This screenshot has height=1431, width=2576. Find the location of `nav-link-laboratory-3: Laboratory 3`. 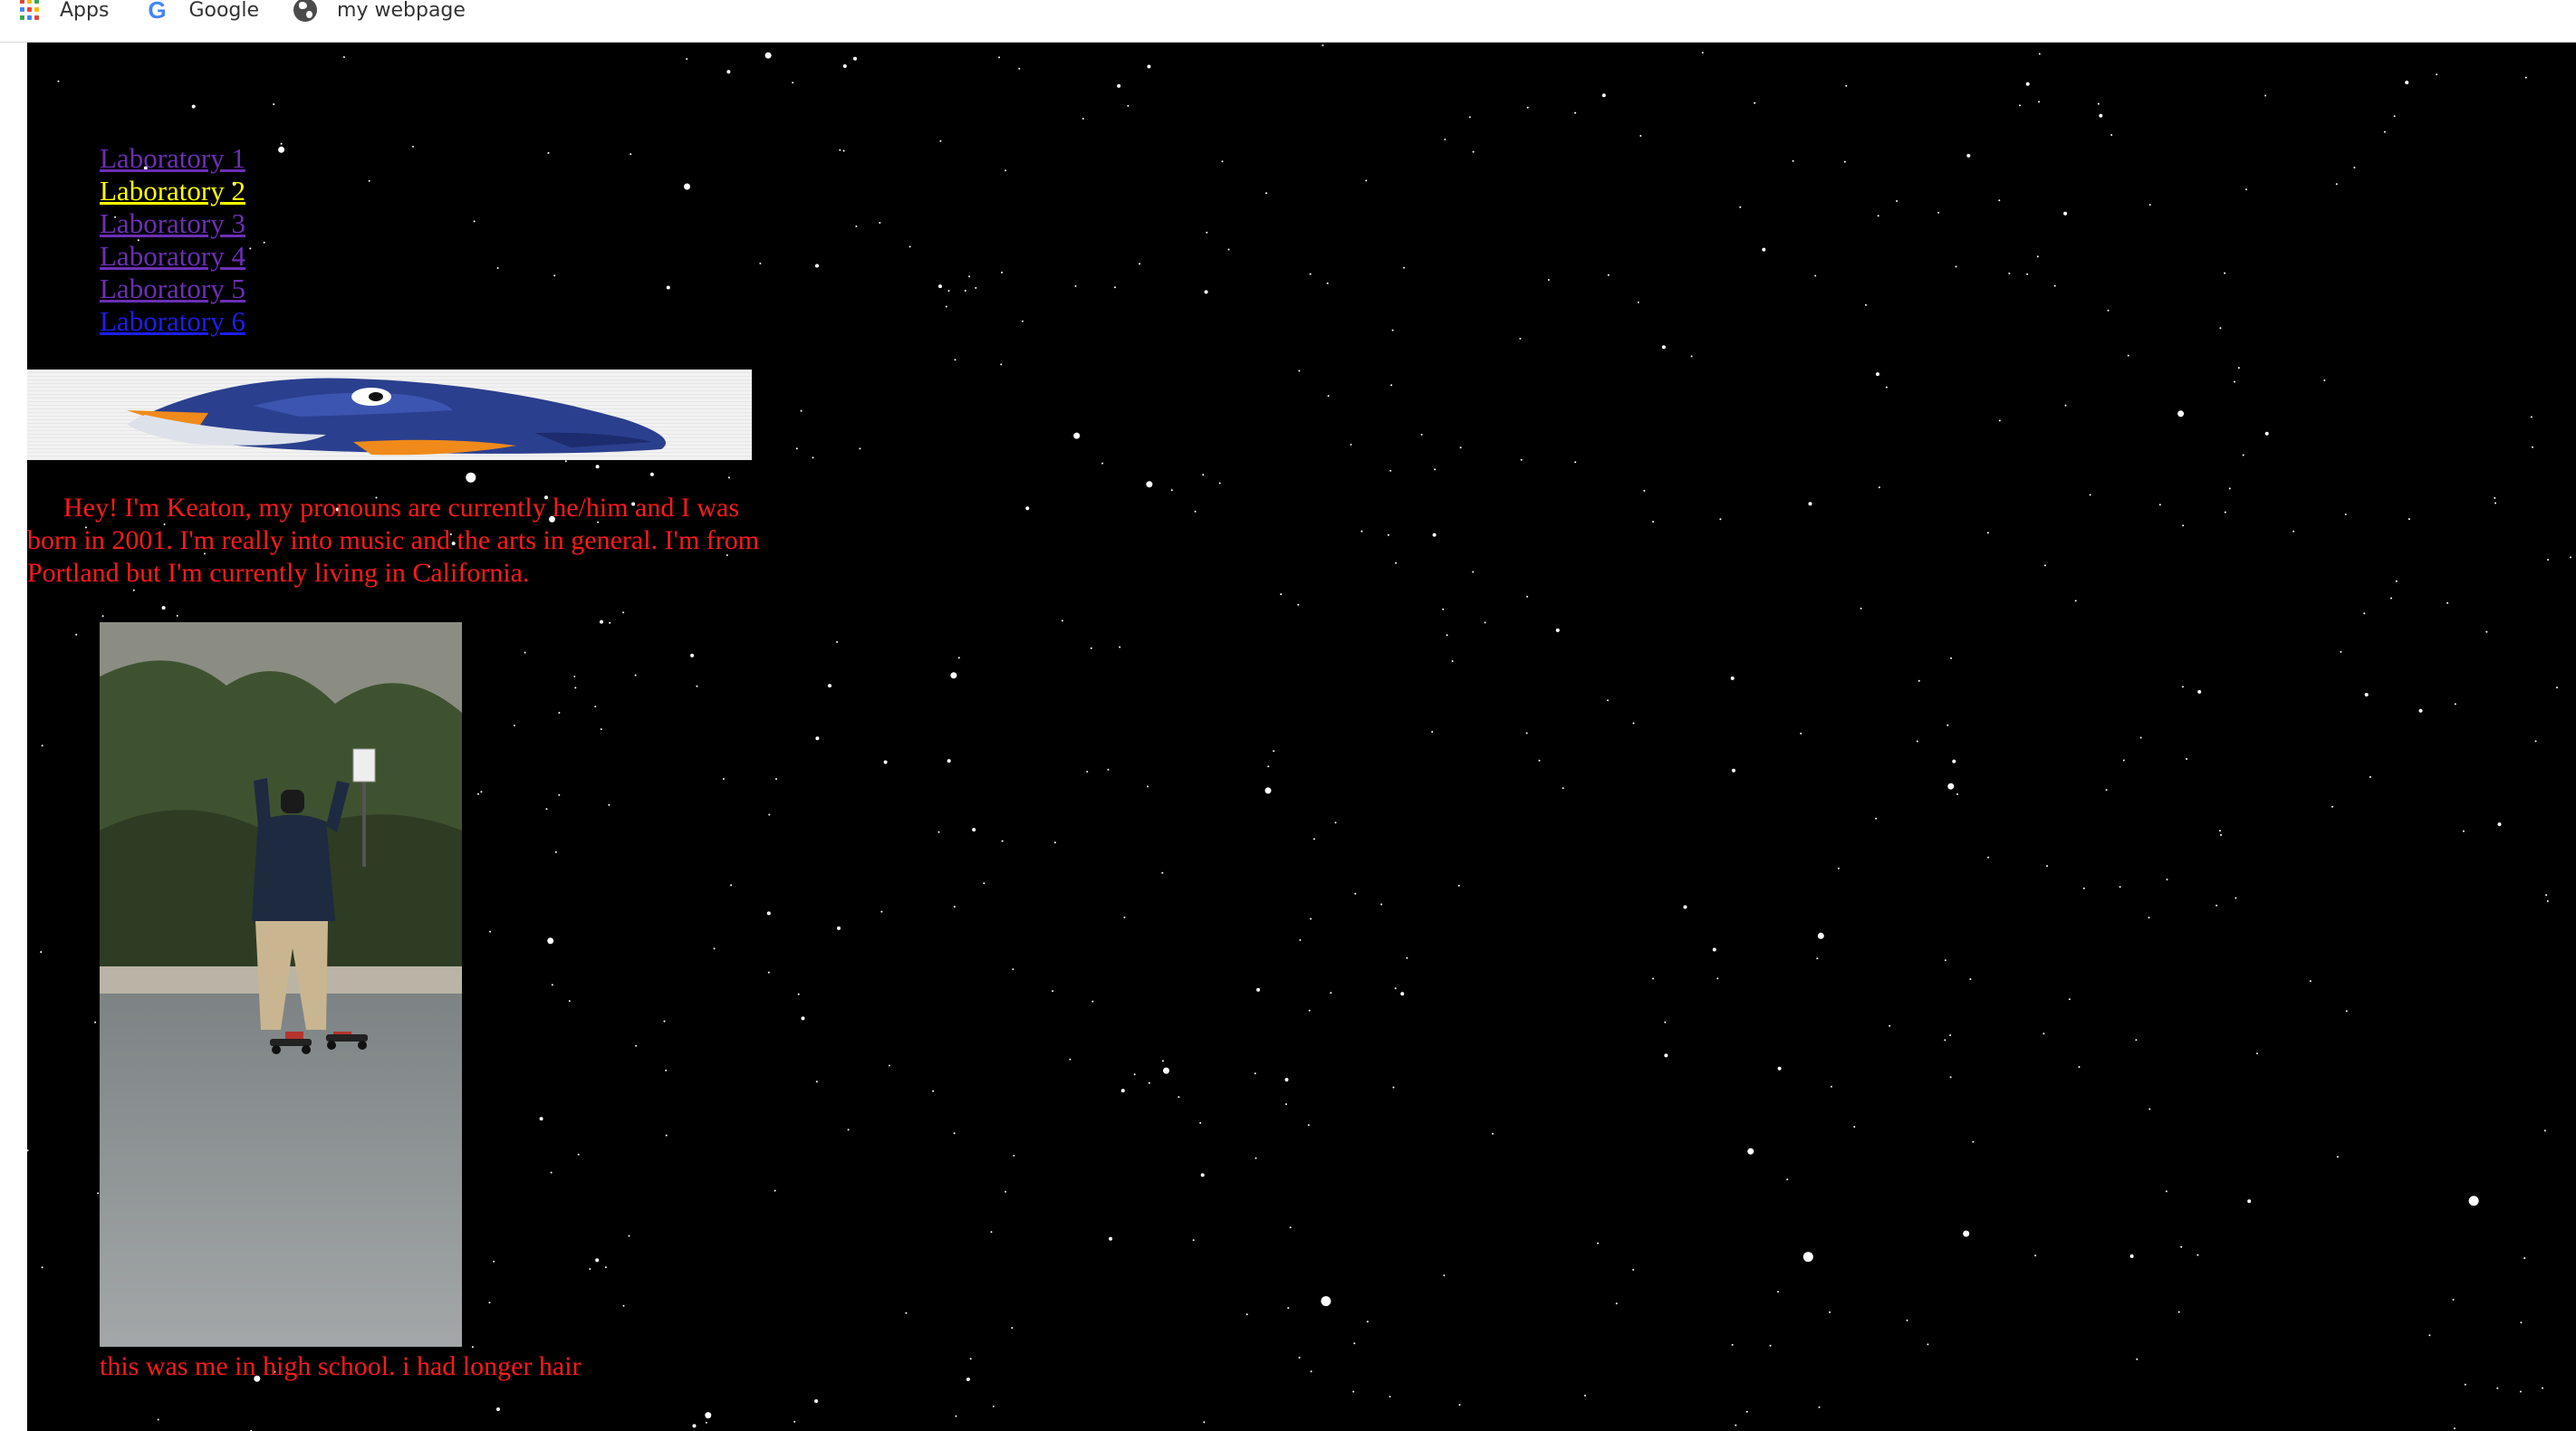

nav-link-laboratory-3: Laboratory 3 is located at coordinates (172, 223).